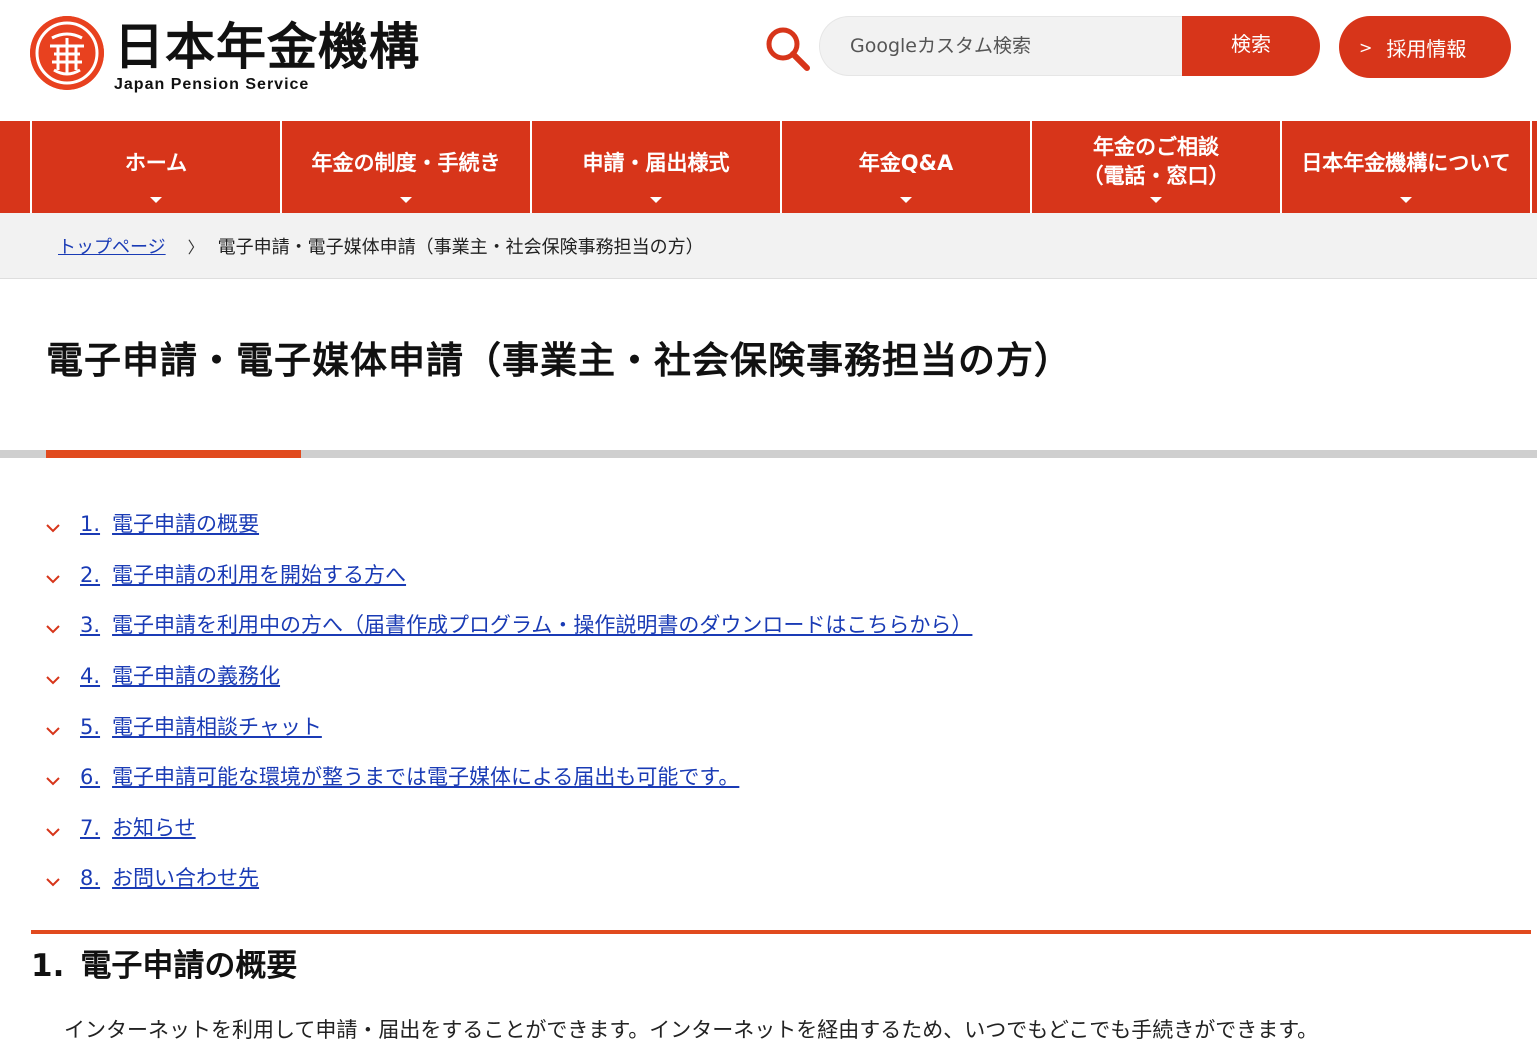 Image resolution: width=1537 pixels, height=1044 pixels. Describe the element at coordinates (90, 726) in the screenshot. I see `anchor-link-number: 5.` at that location.